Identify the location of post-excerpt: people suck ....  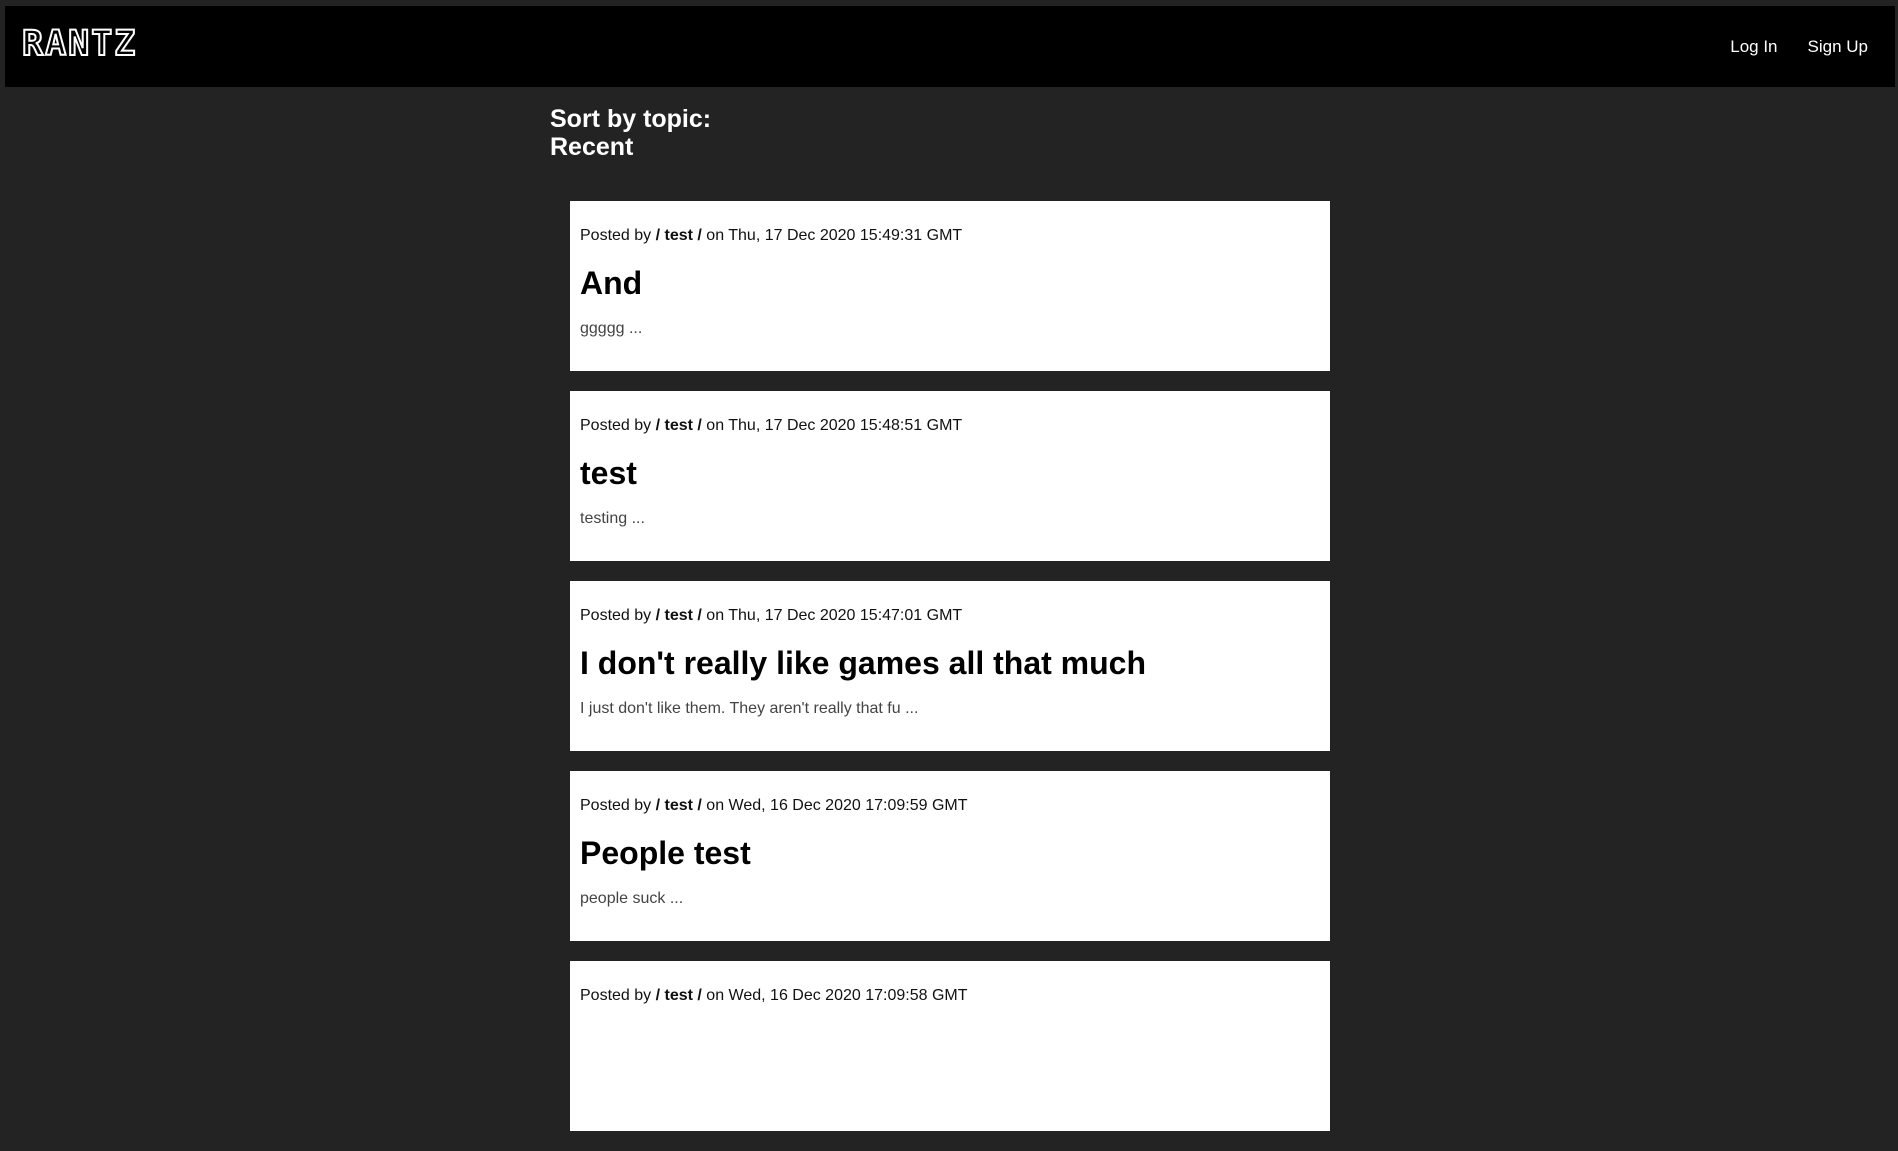
(632, 898).